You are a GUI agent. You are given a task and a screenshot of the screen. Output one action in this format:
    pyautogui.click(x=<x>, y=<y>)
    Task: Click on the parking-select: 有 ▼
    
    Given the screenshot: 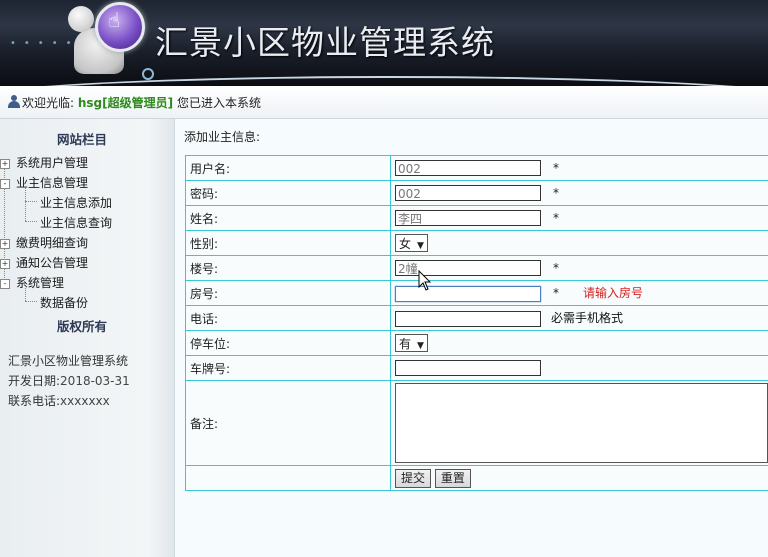 What is the action you would take?
    pyautogui.click(x=411, y=343)
    